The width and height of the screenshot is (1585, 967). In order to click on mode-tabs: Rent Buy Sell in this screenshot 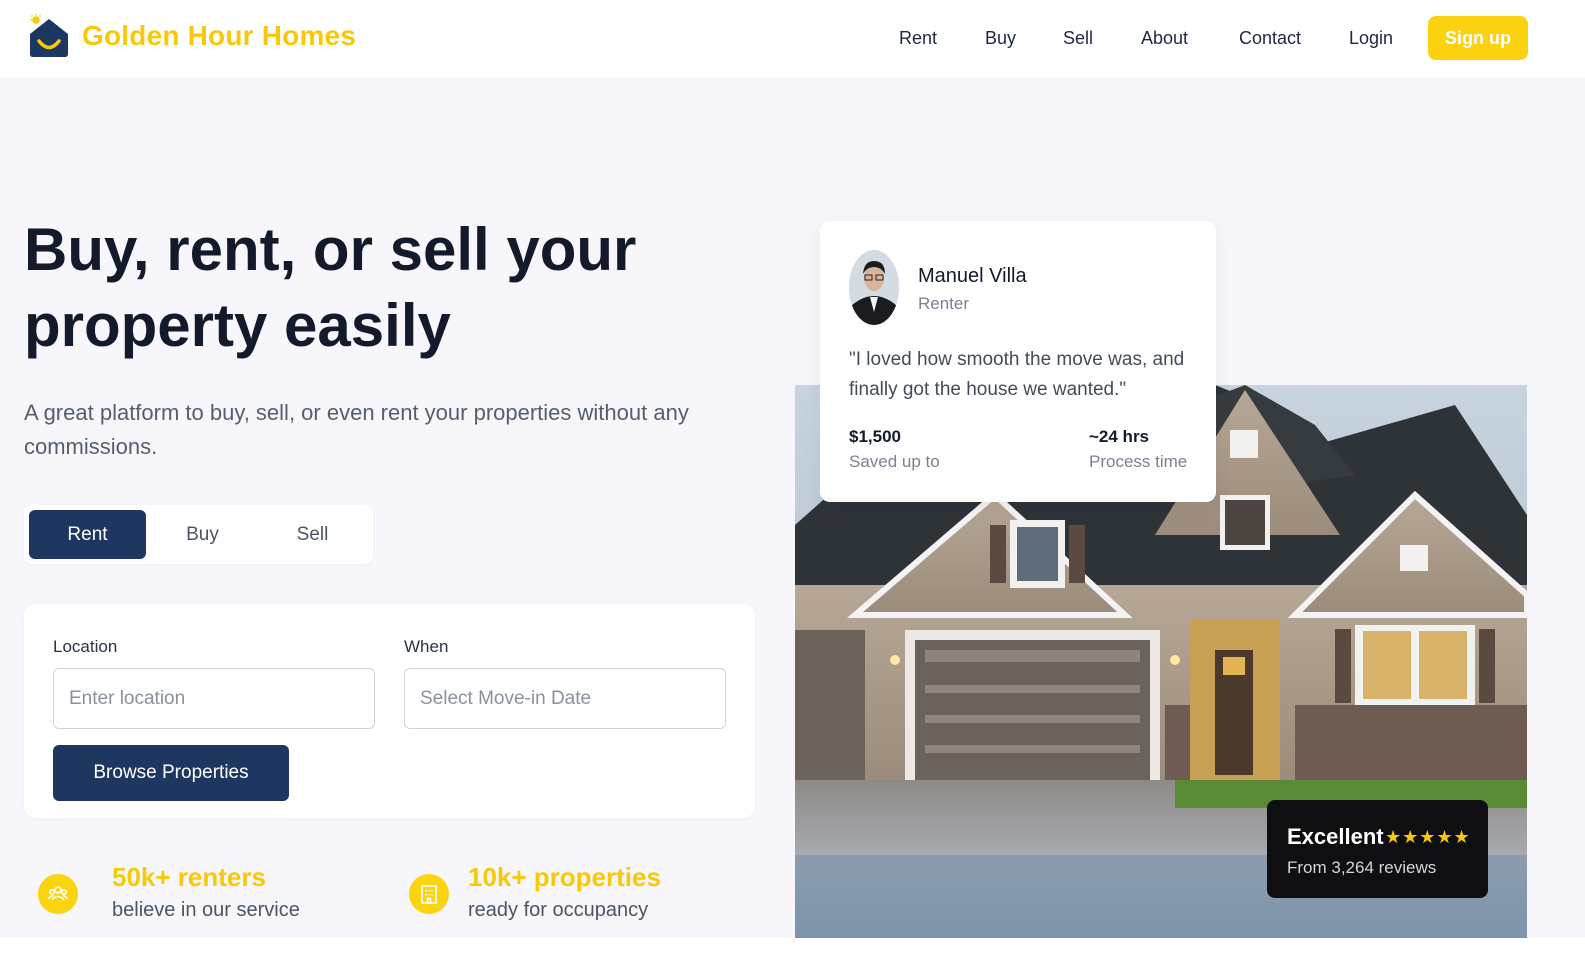, I will do `click(198, 534)`.